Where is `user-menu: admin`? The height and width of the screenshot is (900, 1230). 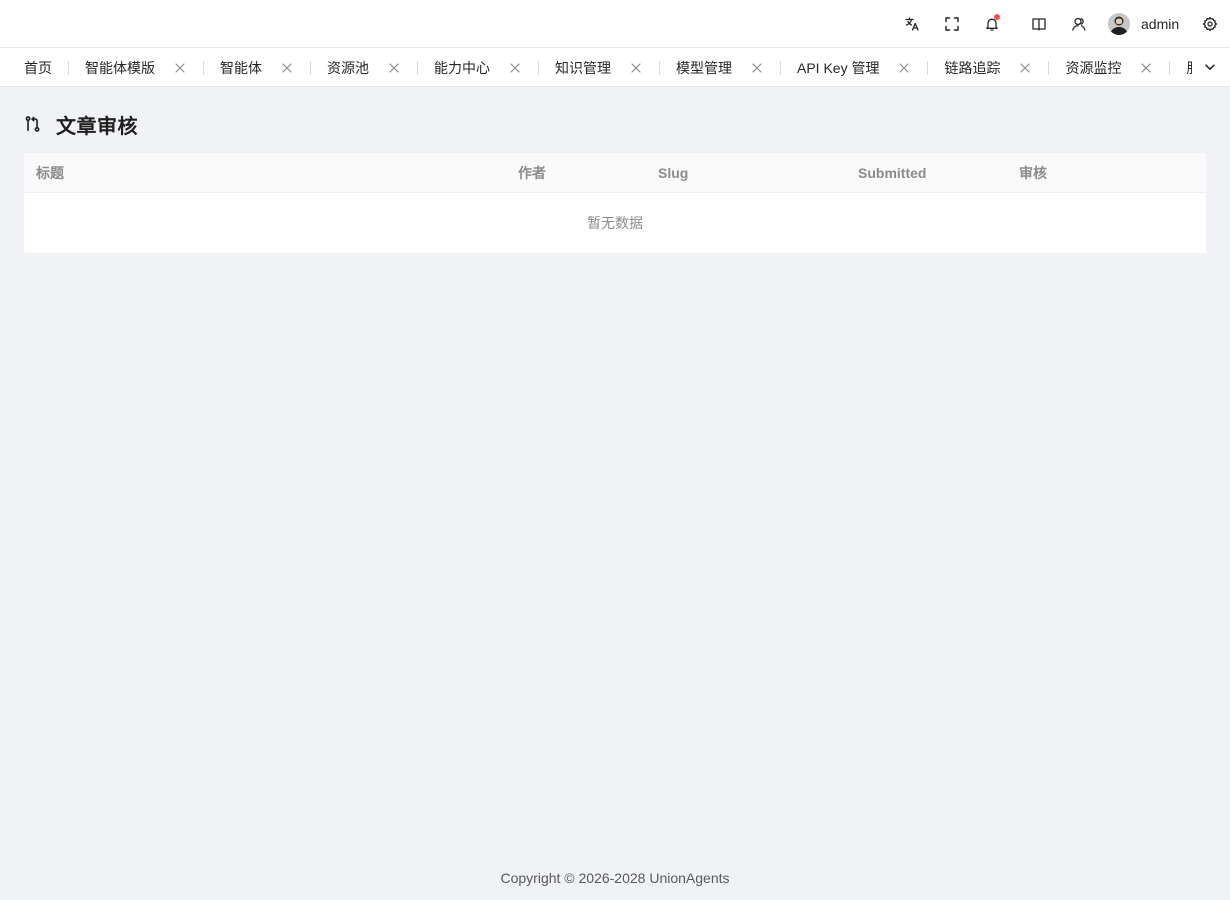
user-menu: admin is located at coordinates (1143, 24).